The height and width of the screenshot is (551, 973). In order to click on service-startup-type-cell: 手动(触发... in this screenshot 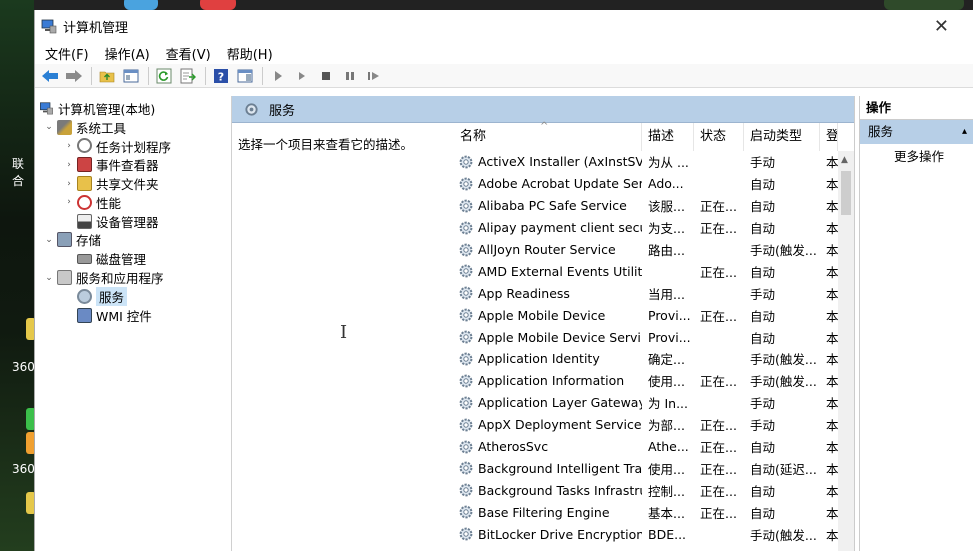, I will do `click(783, 535)`.